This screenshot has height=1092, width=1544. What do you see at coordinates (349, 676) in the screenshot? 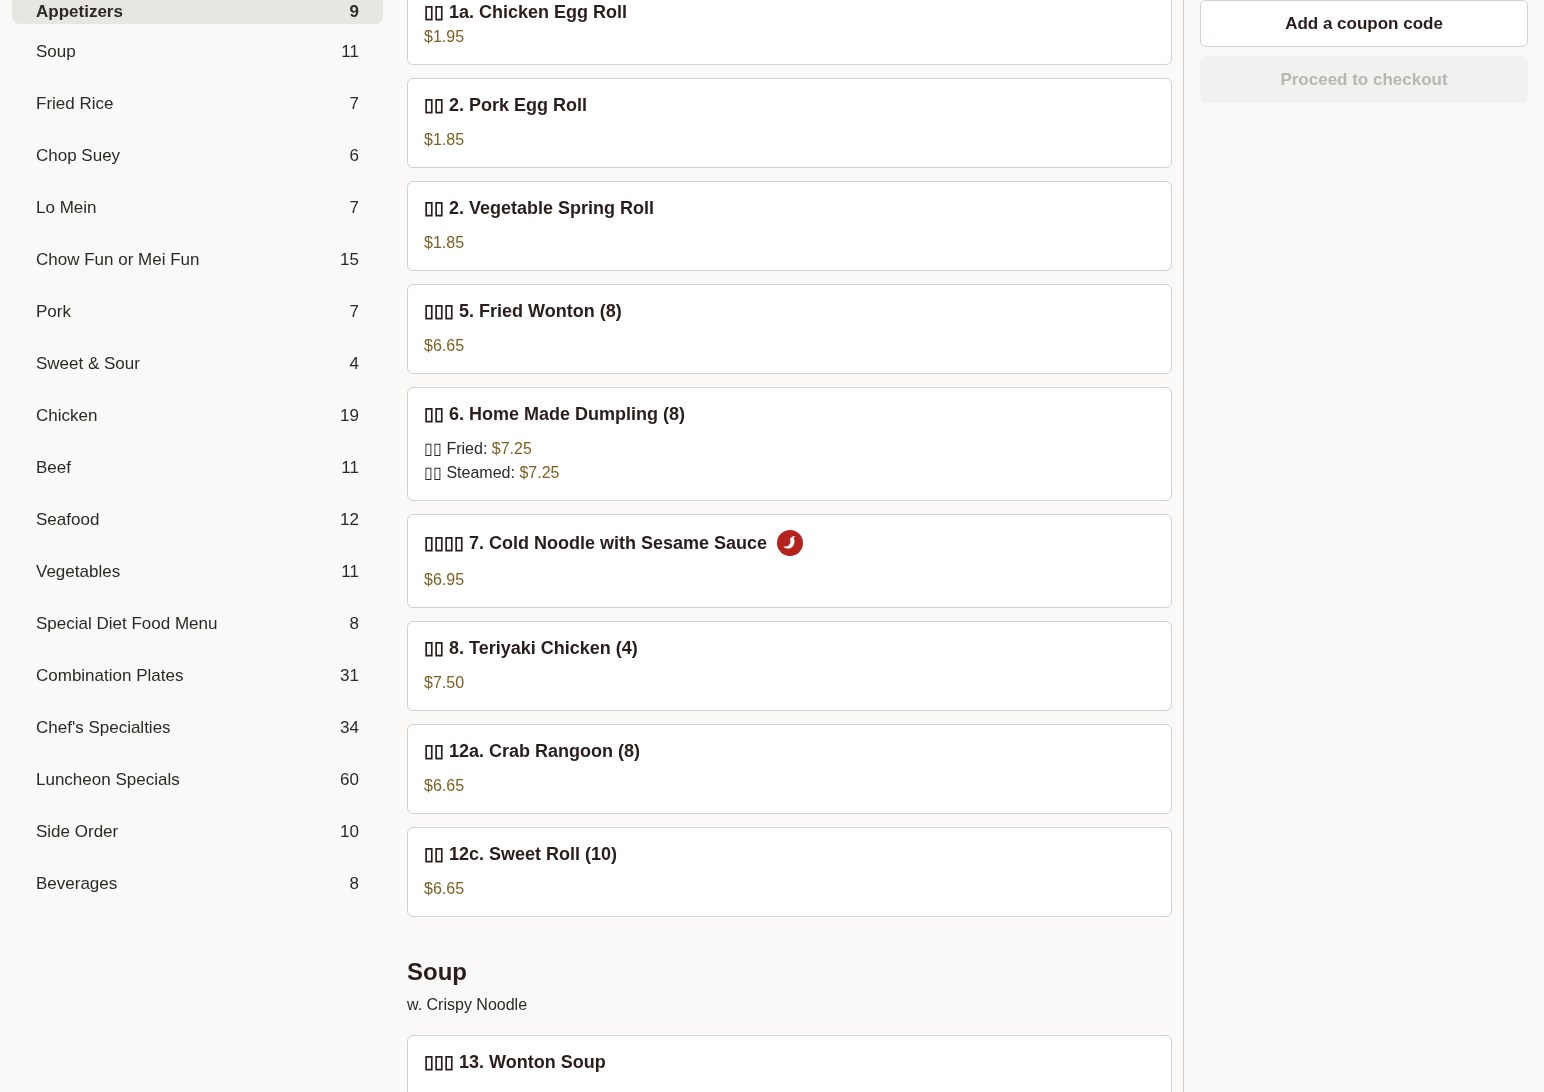
I see `item-count: 31` at bounding box center [349, 676].